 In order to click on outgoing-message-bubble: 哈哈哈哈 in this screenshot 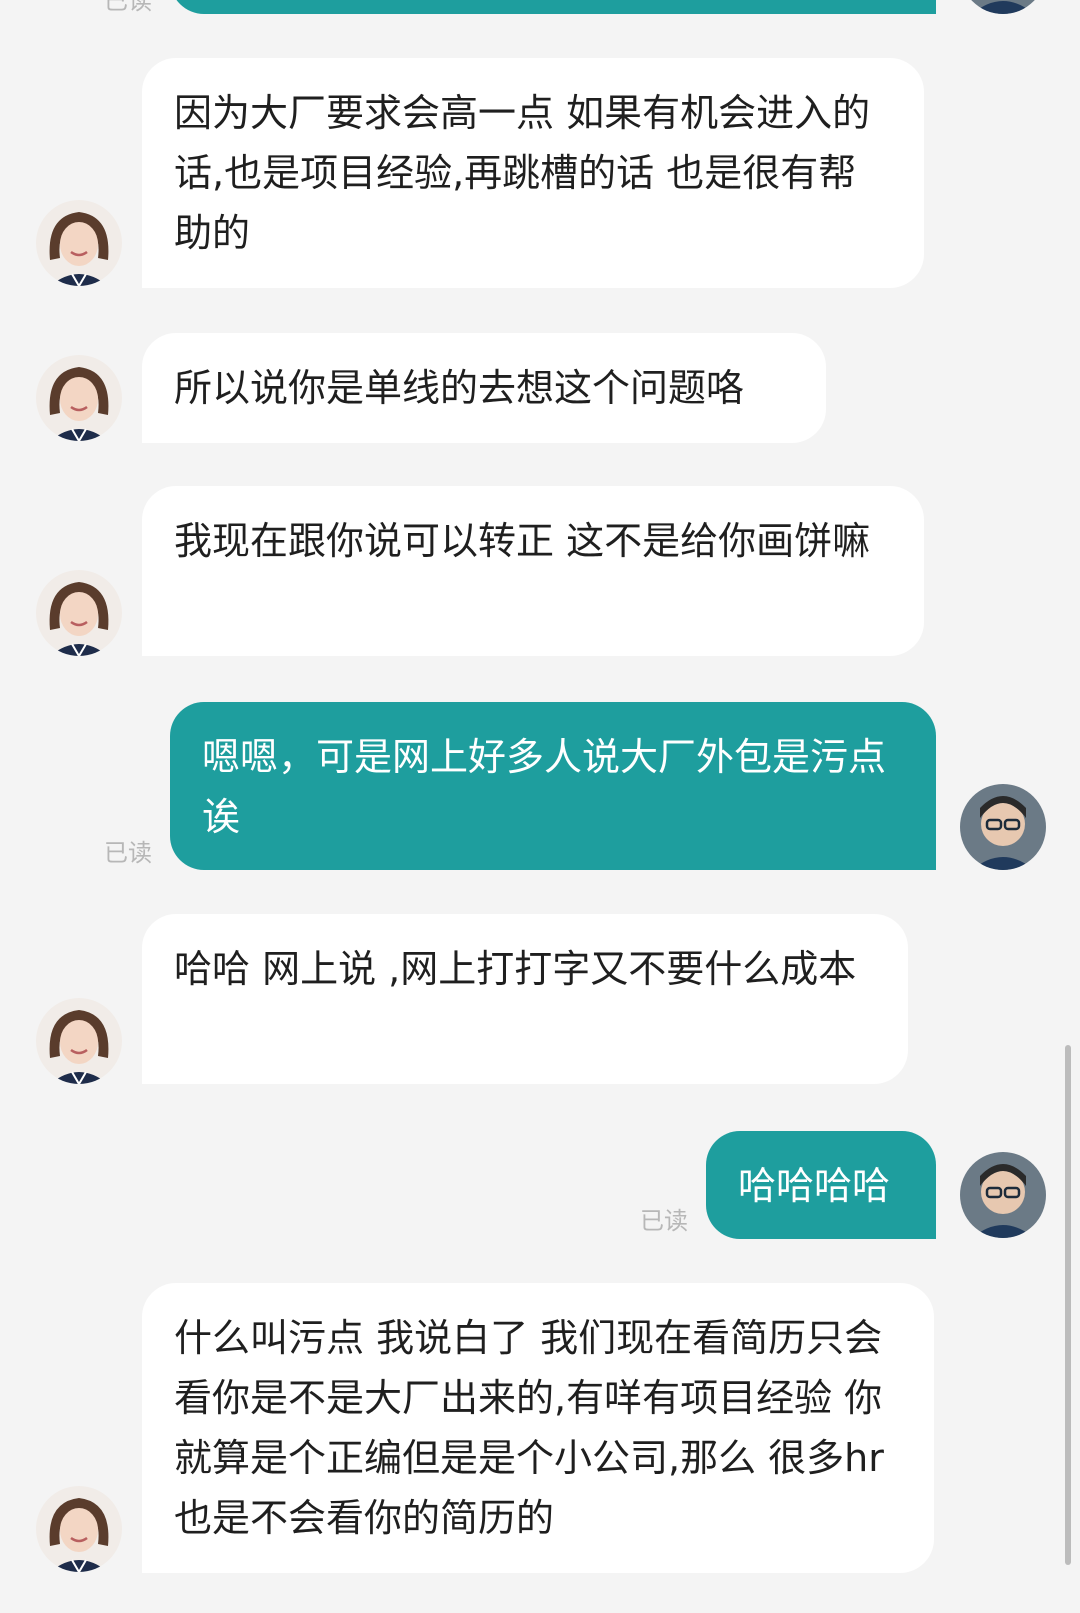, I will do `click(821, 1185)`.